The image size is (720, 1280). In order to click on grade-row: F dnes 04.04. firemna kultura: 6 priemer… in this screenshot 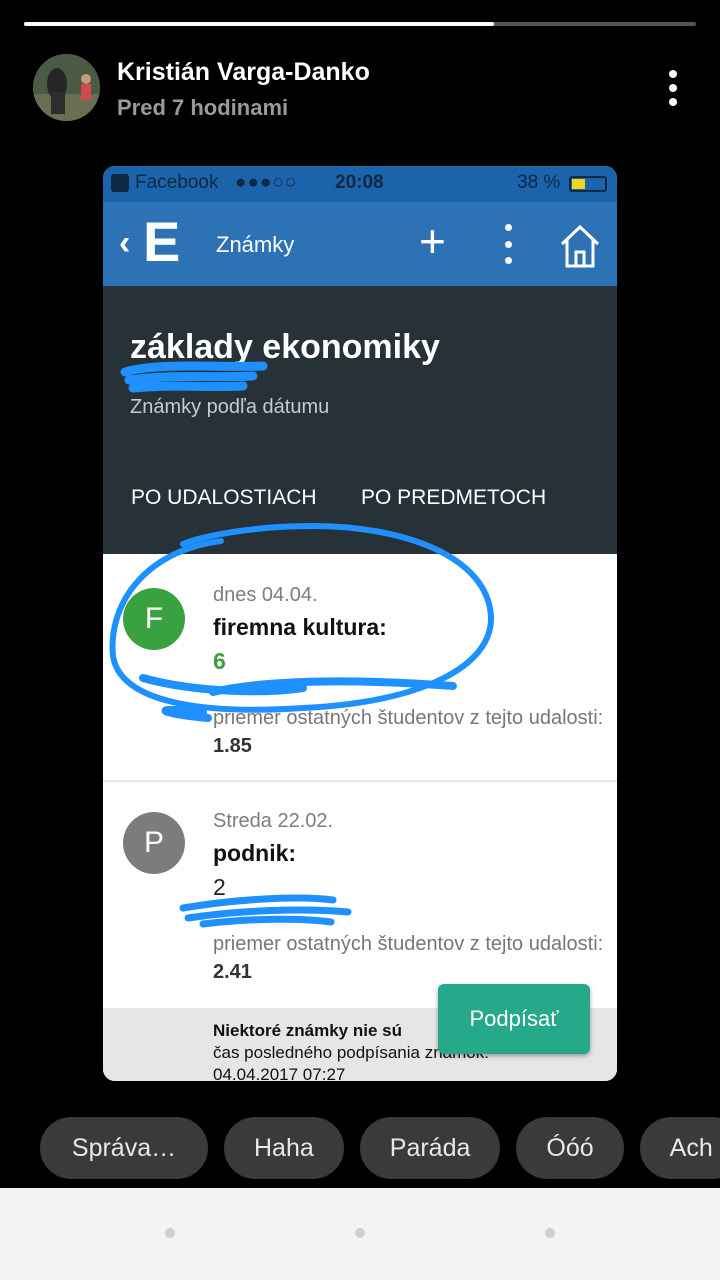, I will do `click(360, 668)`.